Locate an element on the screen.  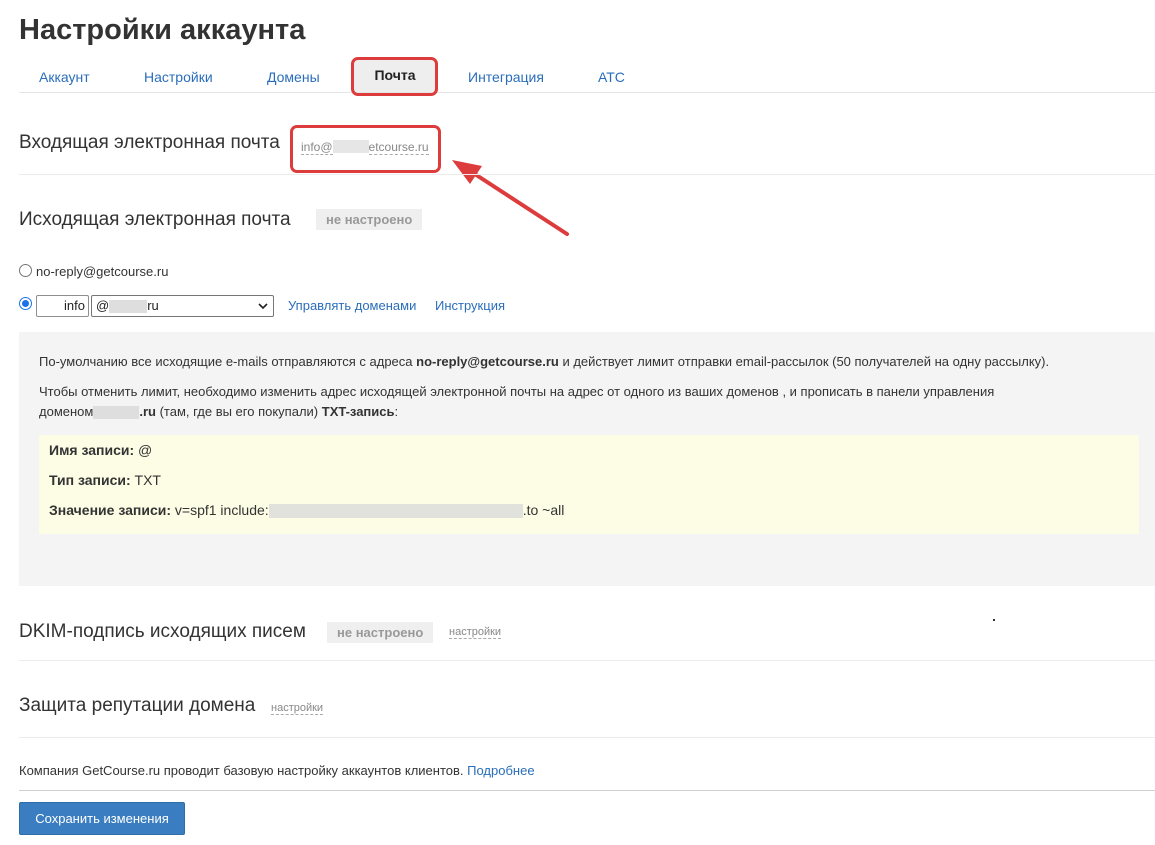
reputation-settings-link: настройки is located at coordinates (297, 708).